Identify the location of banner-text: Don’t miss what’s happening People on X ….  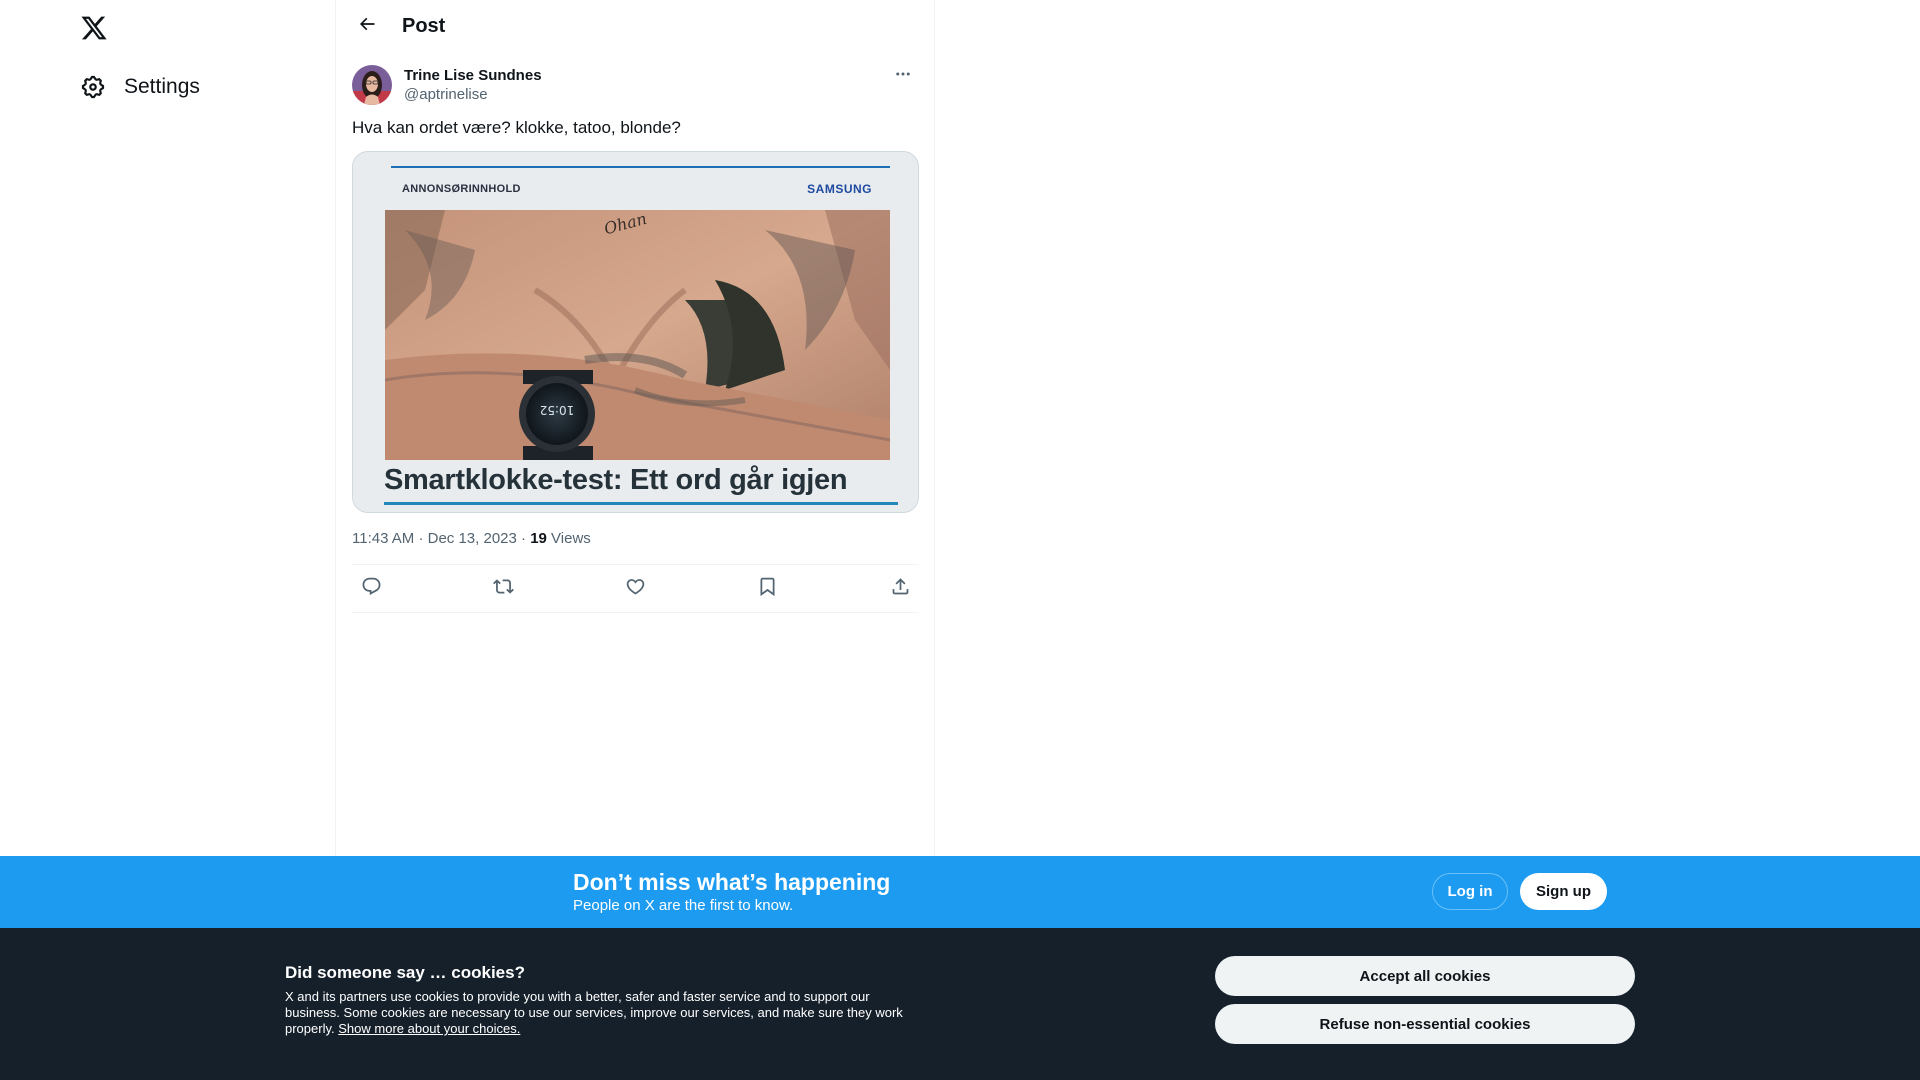
(731, 892).